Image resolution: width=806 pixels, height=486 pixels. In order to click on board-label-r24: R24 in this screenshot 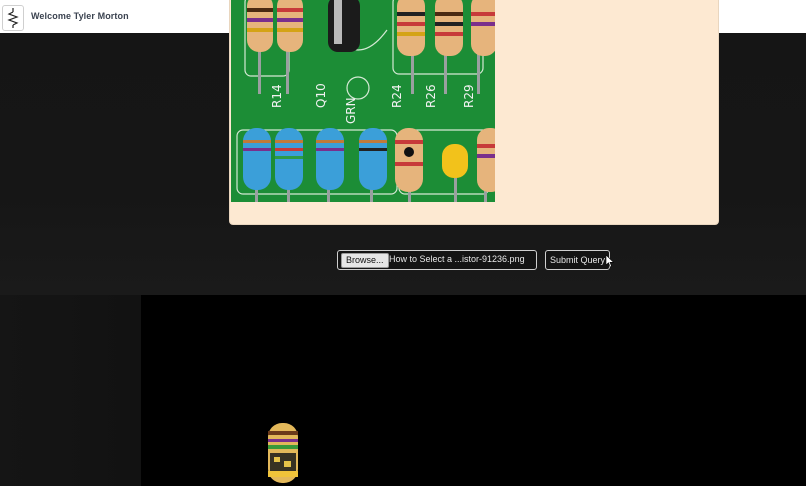, I will do `click(397, 96)`.